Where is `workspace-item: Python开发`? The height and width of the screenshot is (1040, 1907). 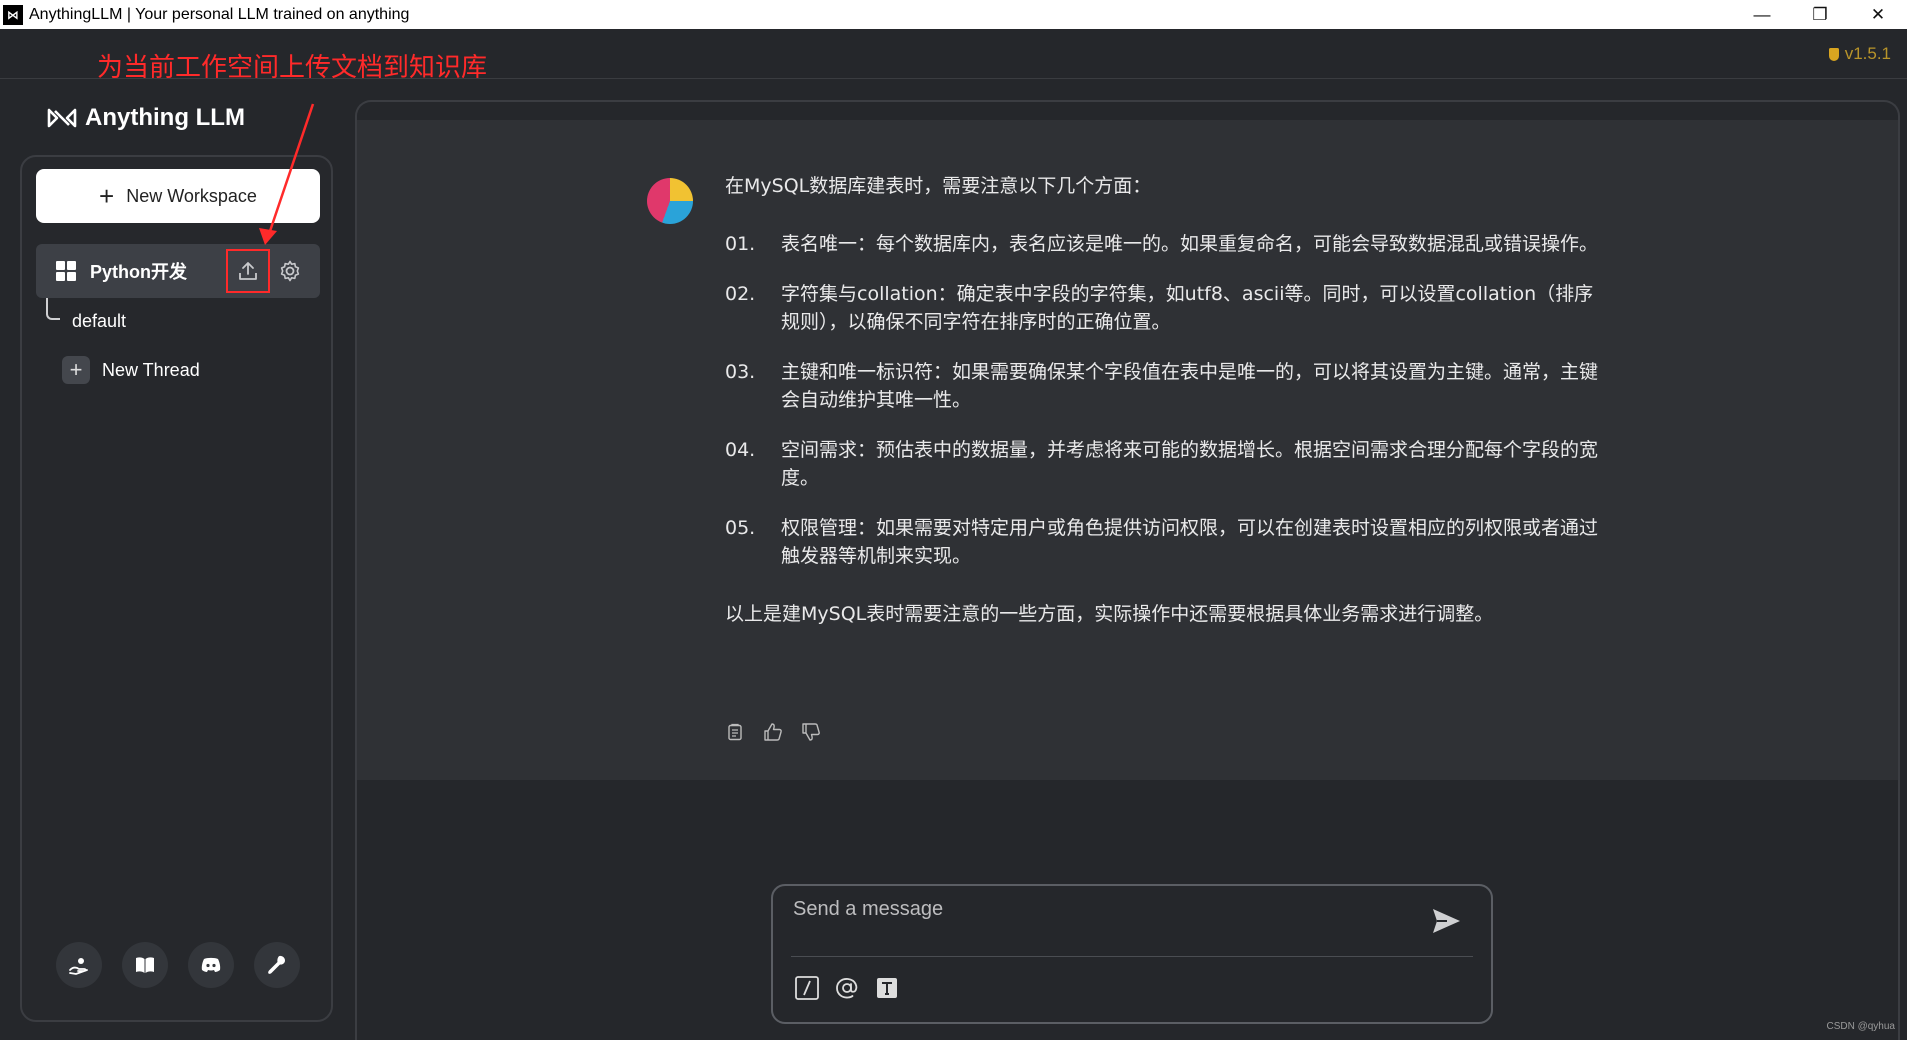
workspace-item: Python开发 is located at coordinates (178, 271).